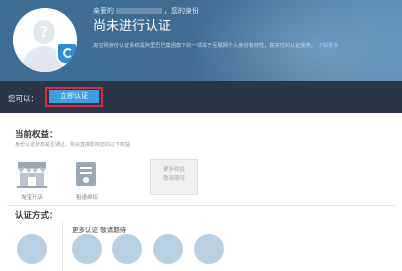  What do you see at coordinates (36, 216) in the screenshot?
I see `auth-methods-title: 认证方式：` at bounding box center [36, 216].